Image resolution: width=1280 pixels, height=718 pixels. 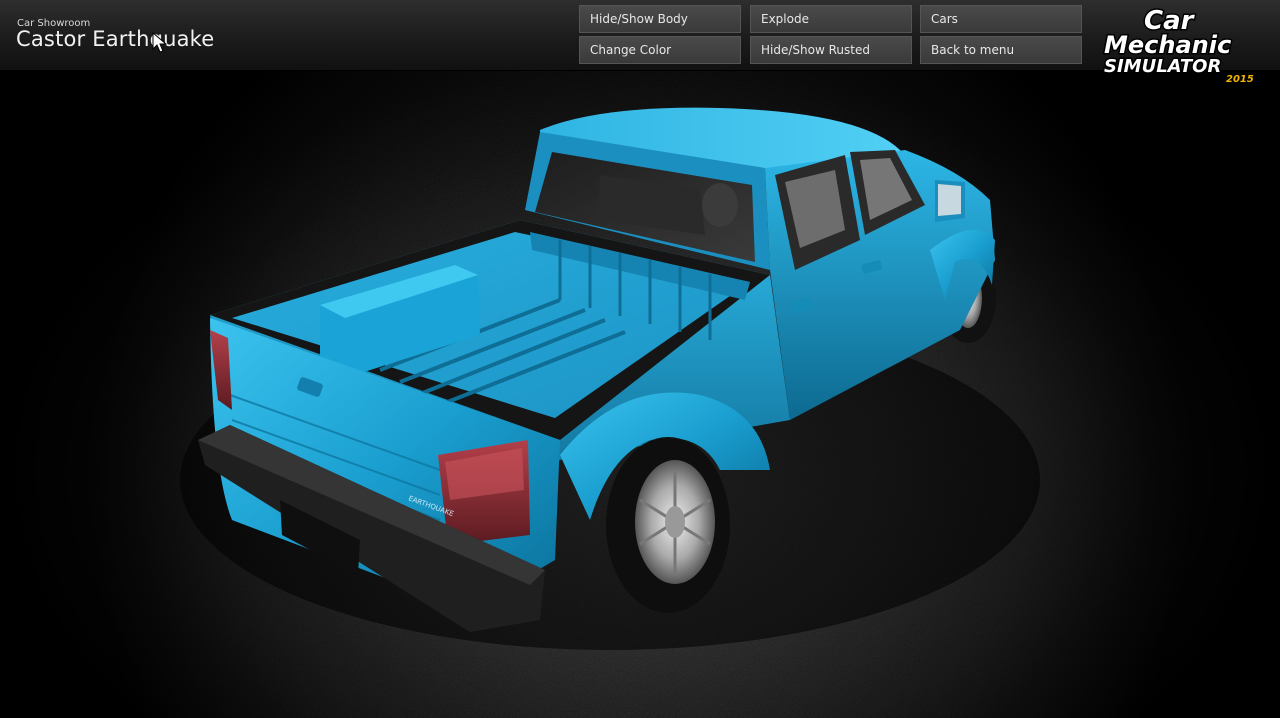 What do you see at coordinates (1001, 19) in the screenshot?
I see `cars-button: Cars` at bounding box center [1001, 19].